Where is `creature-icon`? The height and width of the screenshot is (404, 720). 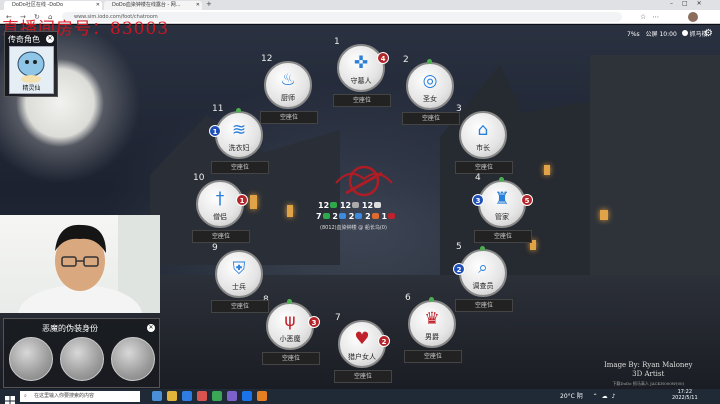
creature-icon is located at coordinates (31, 67).